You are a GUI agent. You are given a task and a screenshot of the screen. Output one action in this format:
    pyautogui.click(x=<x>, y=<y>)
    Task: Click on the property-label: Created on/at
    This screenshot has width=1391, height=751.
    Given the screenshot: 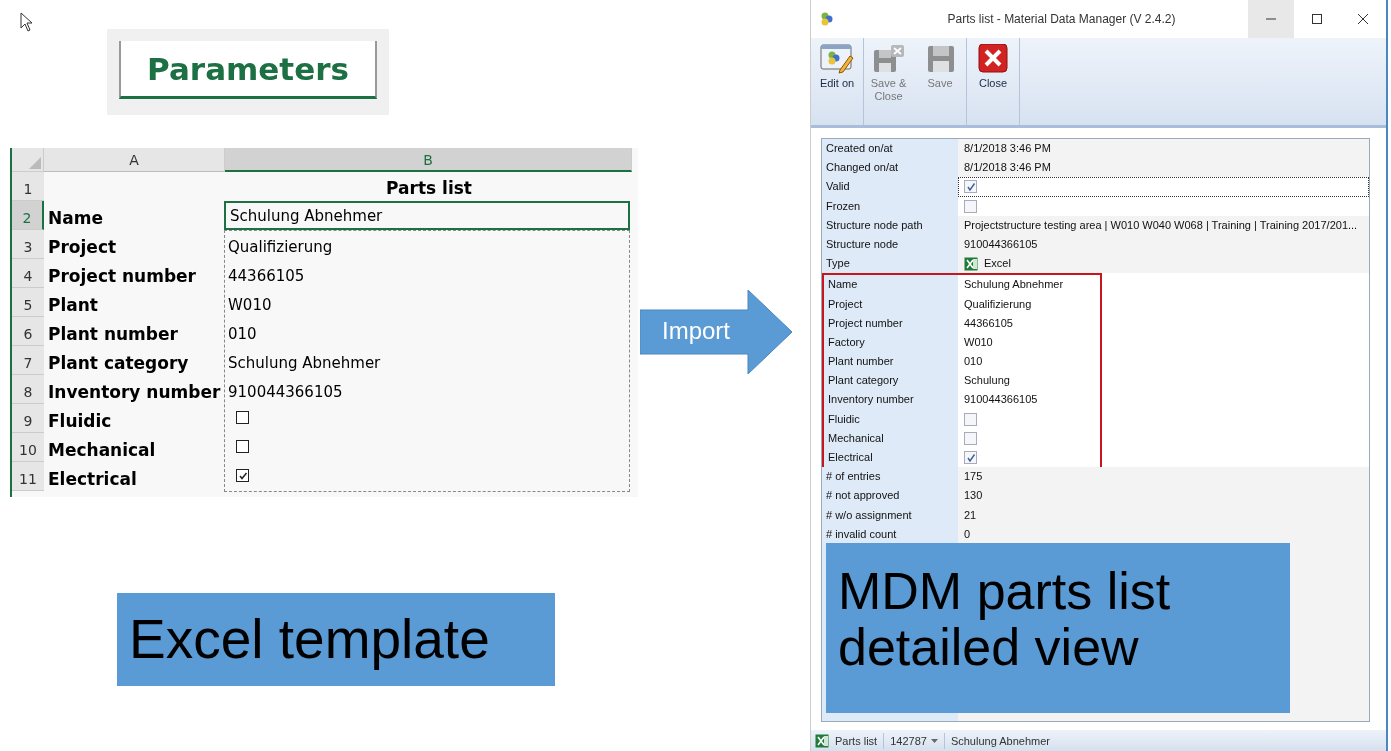 What is the action you would take?
    pyautogui.click(x=890, y=149)
    